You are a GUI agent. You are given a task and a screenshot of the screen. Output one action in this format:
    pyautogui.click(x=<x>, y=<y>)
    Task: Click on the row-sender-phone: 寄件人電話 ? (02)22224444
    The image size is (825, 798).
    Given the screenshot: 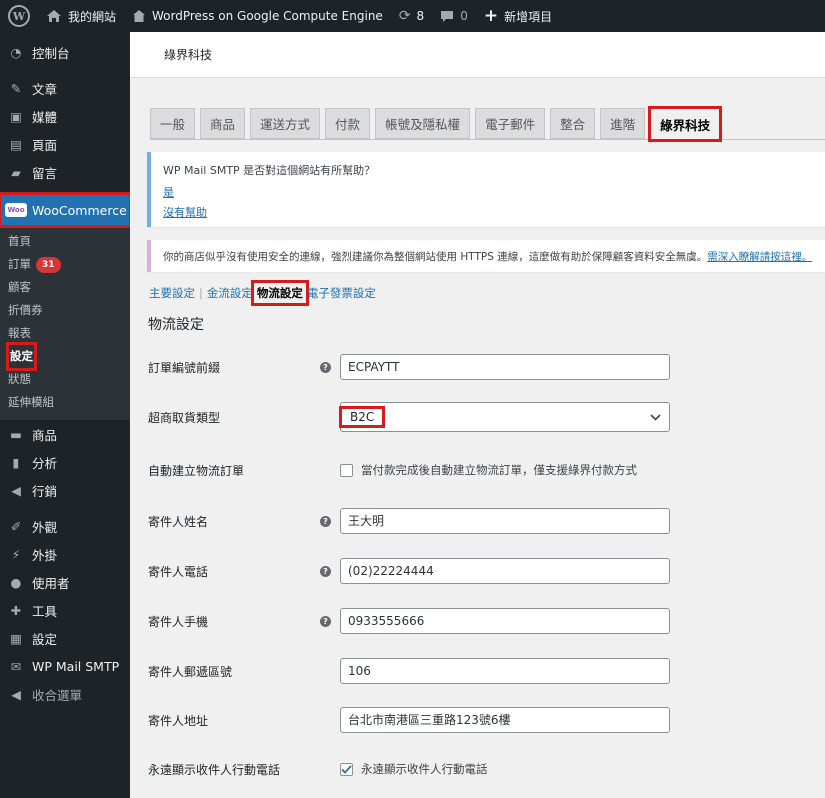 What is the action you would take?
    pyautogui.click(x=486, y=571)
    